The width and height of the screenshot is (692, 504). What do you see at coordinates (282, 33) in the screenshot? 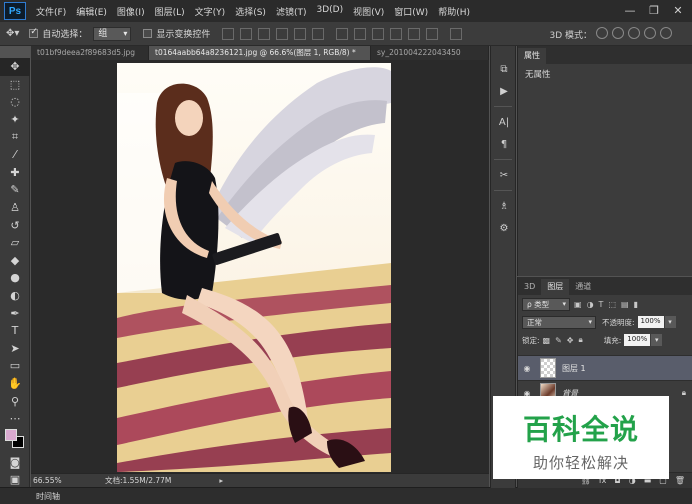
I see `align-left-icon` at bounding box center [282, 33].